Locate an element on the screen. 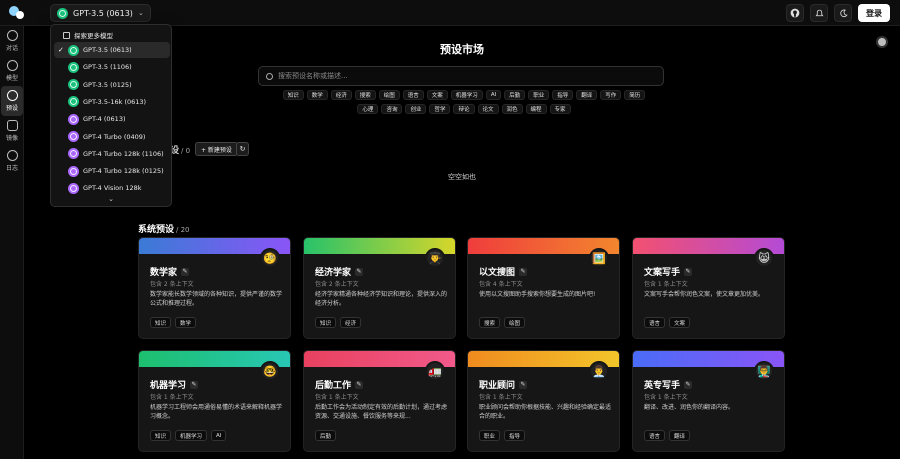  tag-chip: 写作 is located at coordinates (611, 95).